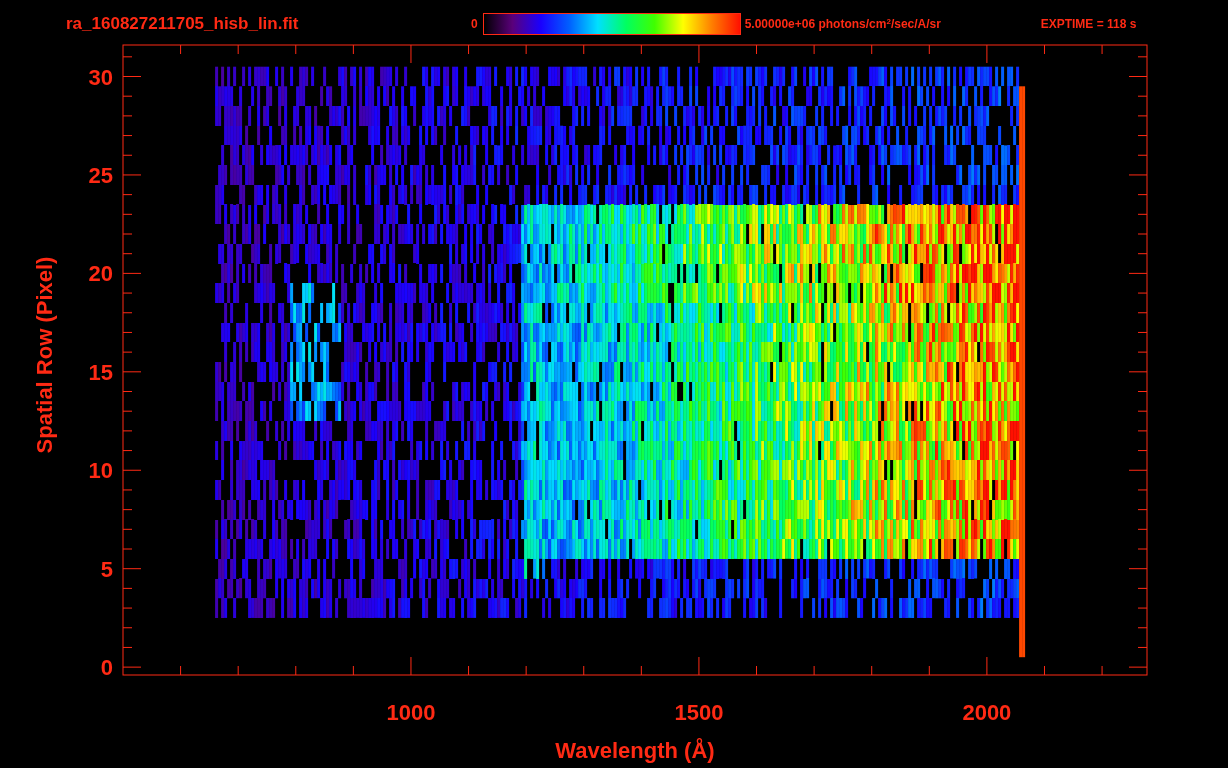 This screenshot has height=768, width=1228. I want to click on x-tick-label: 1500, so click(699, 712).